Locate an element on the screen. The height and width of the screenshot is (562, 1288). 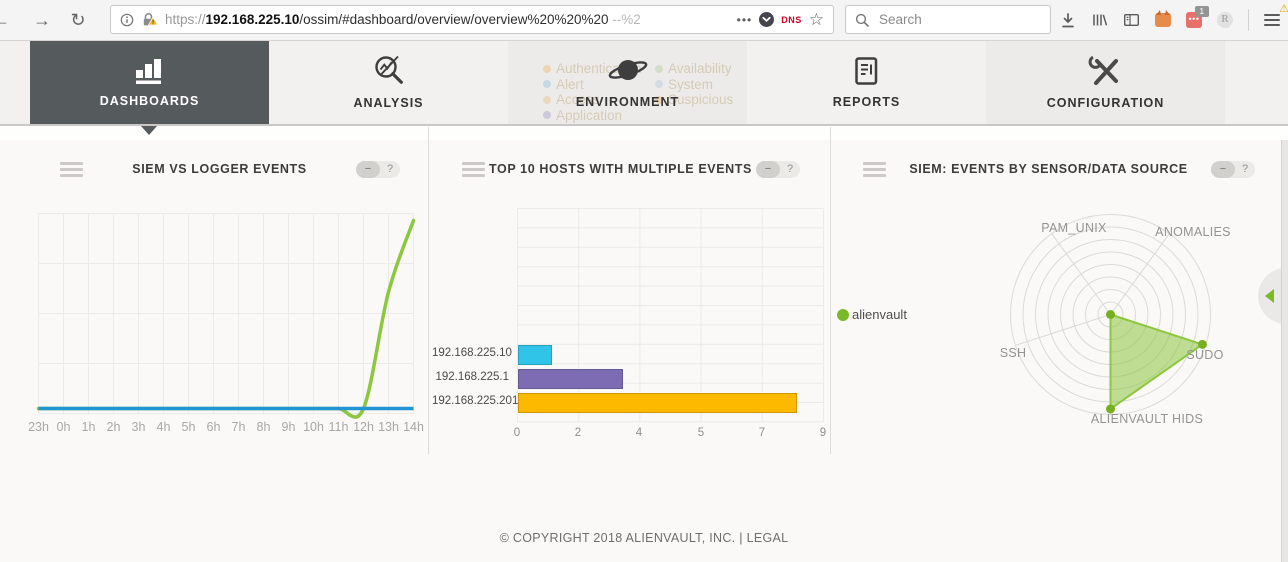
x-tick: 5 is located at coordinates (701, 433).